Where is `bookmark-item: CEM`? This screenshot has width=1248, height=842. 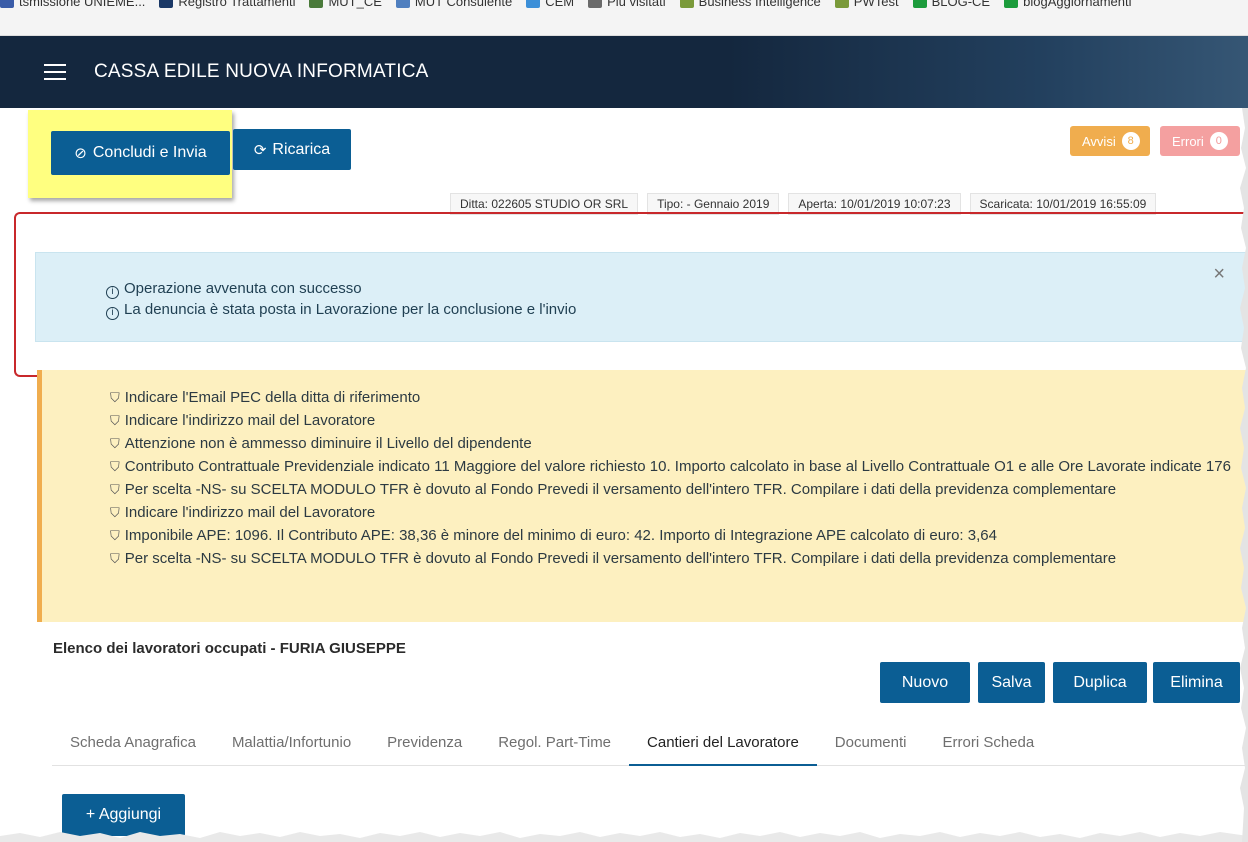 bookmark-item: CEM is located at coordinates (550, 4).